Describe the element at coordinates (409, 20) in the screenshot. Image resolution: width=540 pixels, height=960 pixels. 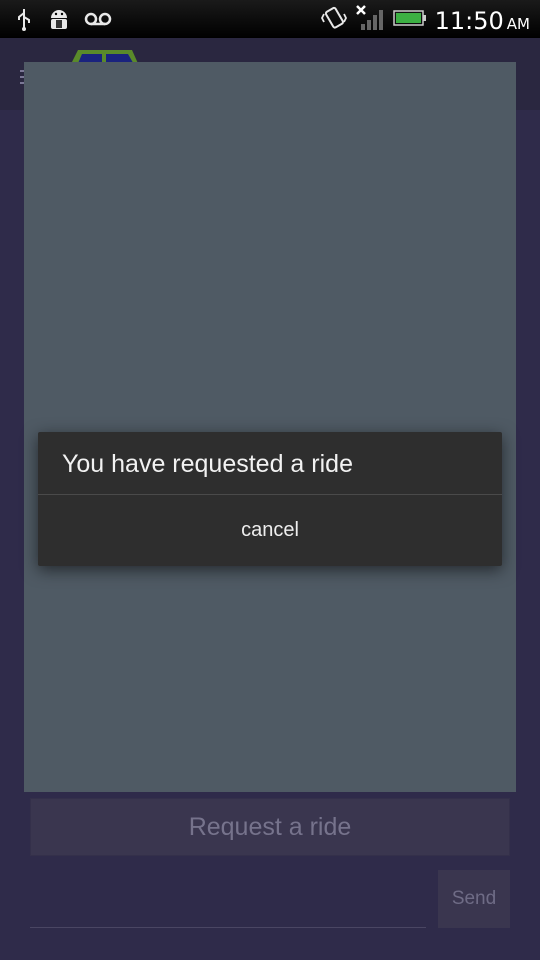
I see `battery-icon` at that location.